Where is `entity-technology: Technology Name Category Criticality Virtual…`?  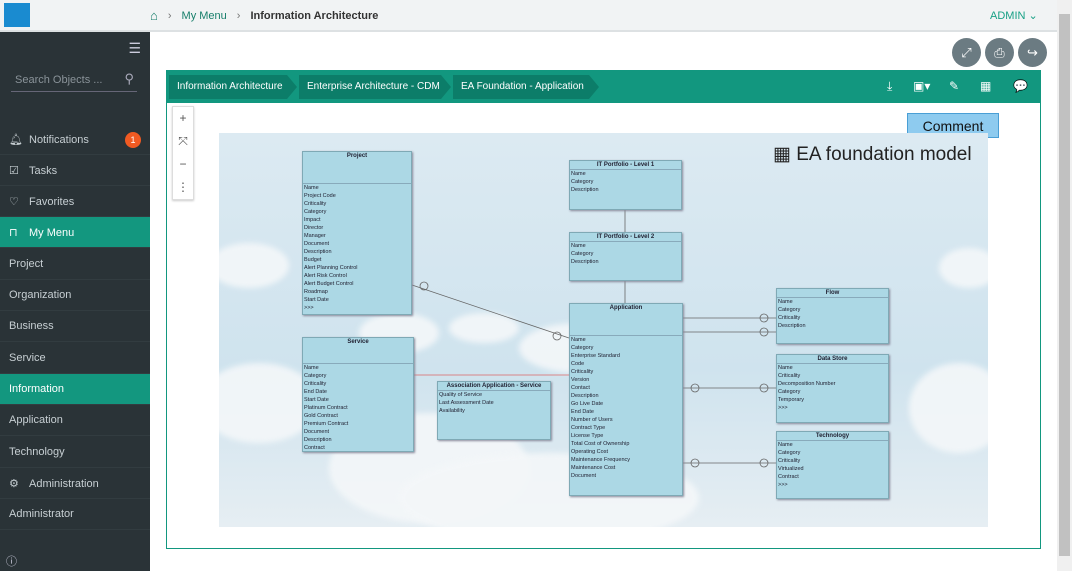 entity-technology: Technology Name Category Criticality Virtual… is located at coordinates (832, 465).